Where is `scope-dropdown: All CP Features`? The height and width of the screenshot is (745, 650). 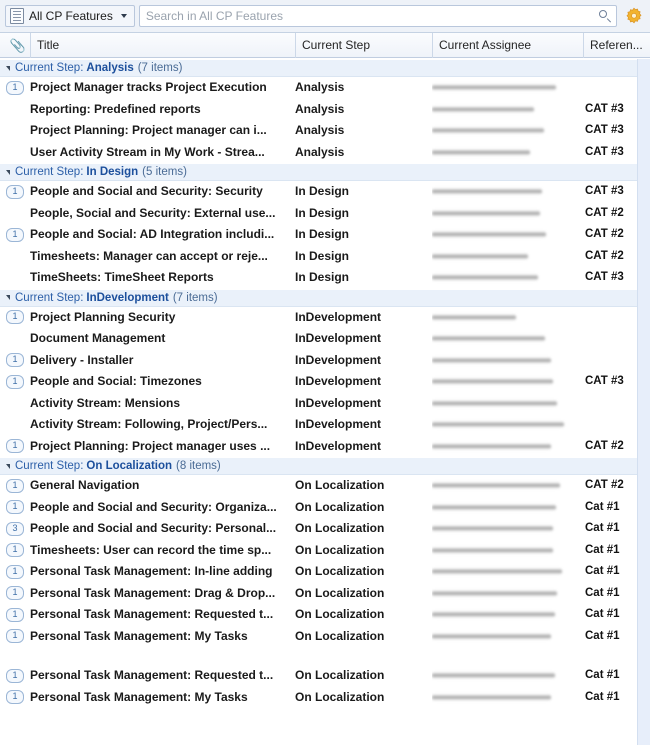
scope-dropdown: All CP Features is located at coordinates (70, 16).